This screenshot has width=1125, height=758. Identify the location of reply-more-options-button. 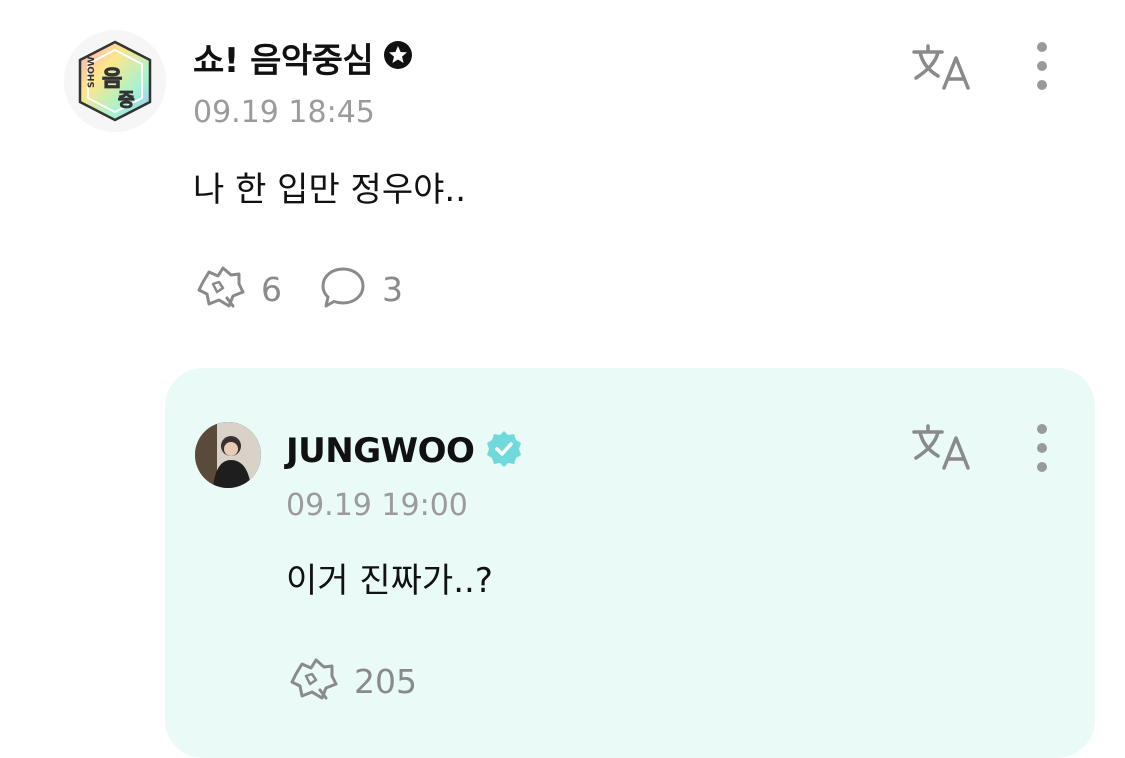
(1042, 448).